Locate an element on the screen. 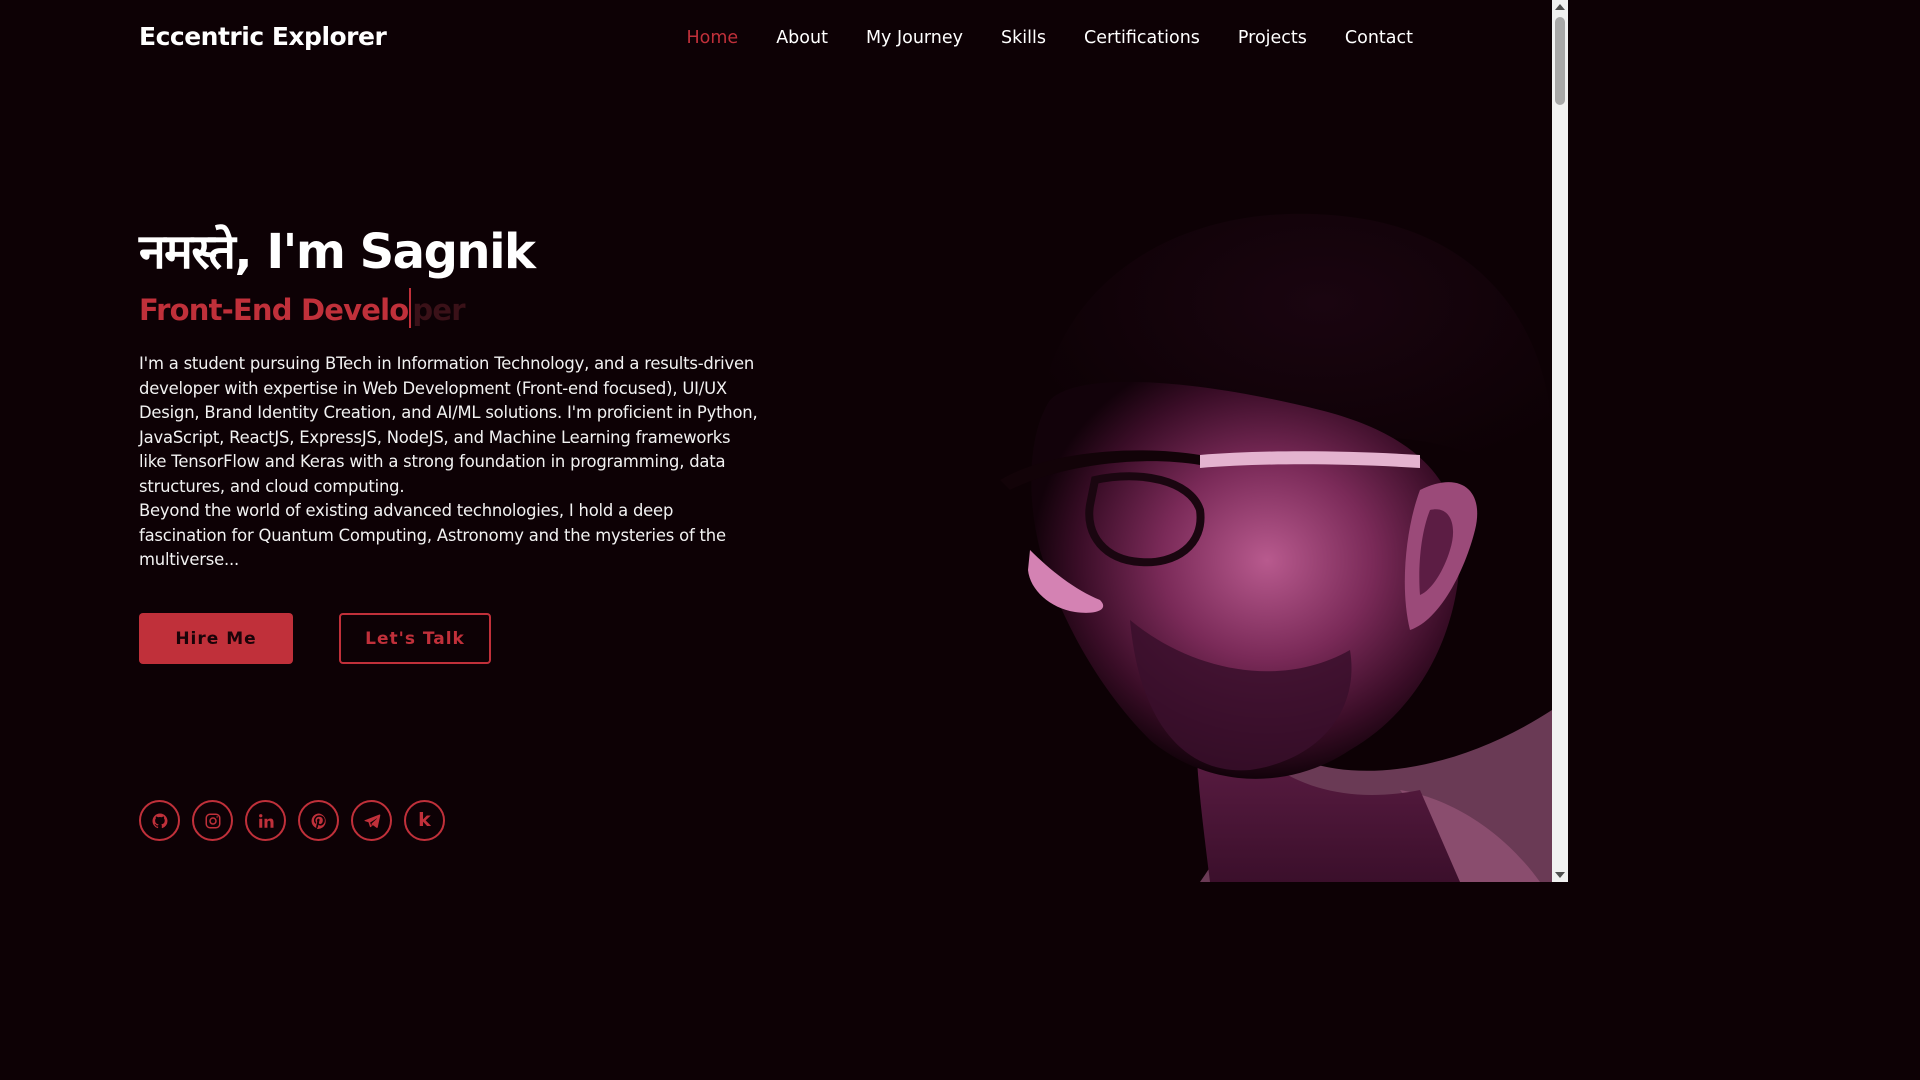 This screenshot has width=1920, height=1080. github-link is located at coordinates (159, 820).